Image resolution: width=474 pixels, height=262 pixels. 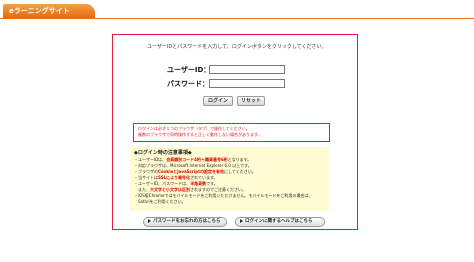 What do you see at coordinates (218, 101) in the screenshot?
I see `login-button: ログイン` at bounding box center [218, 101].